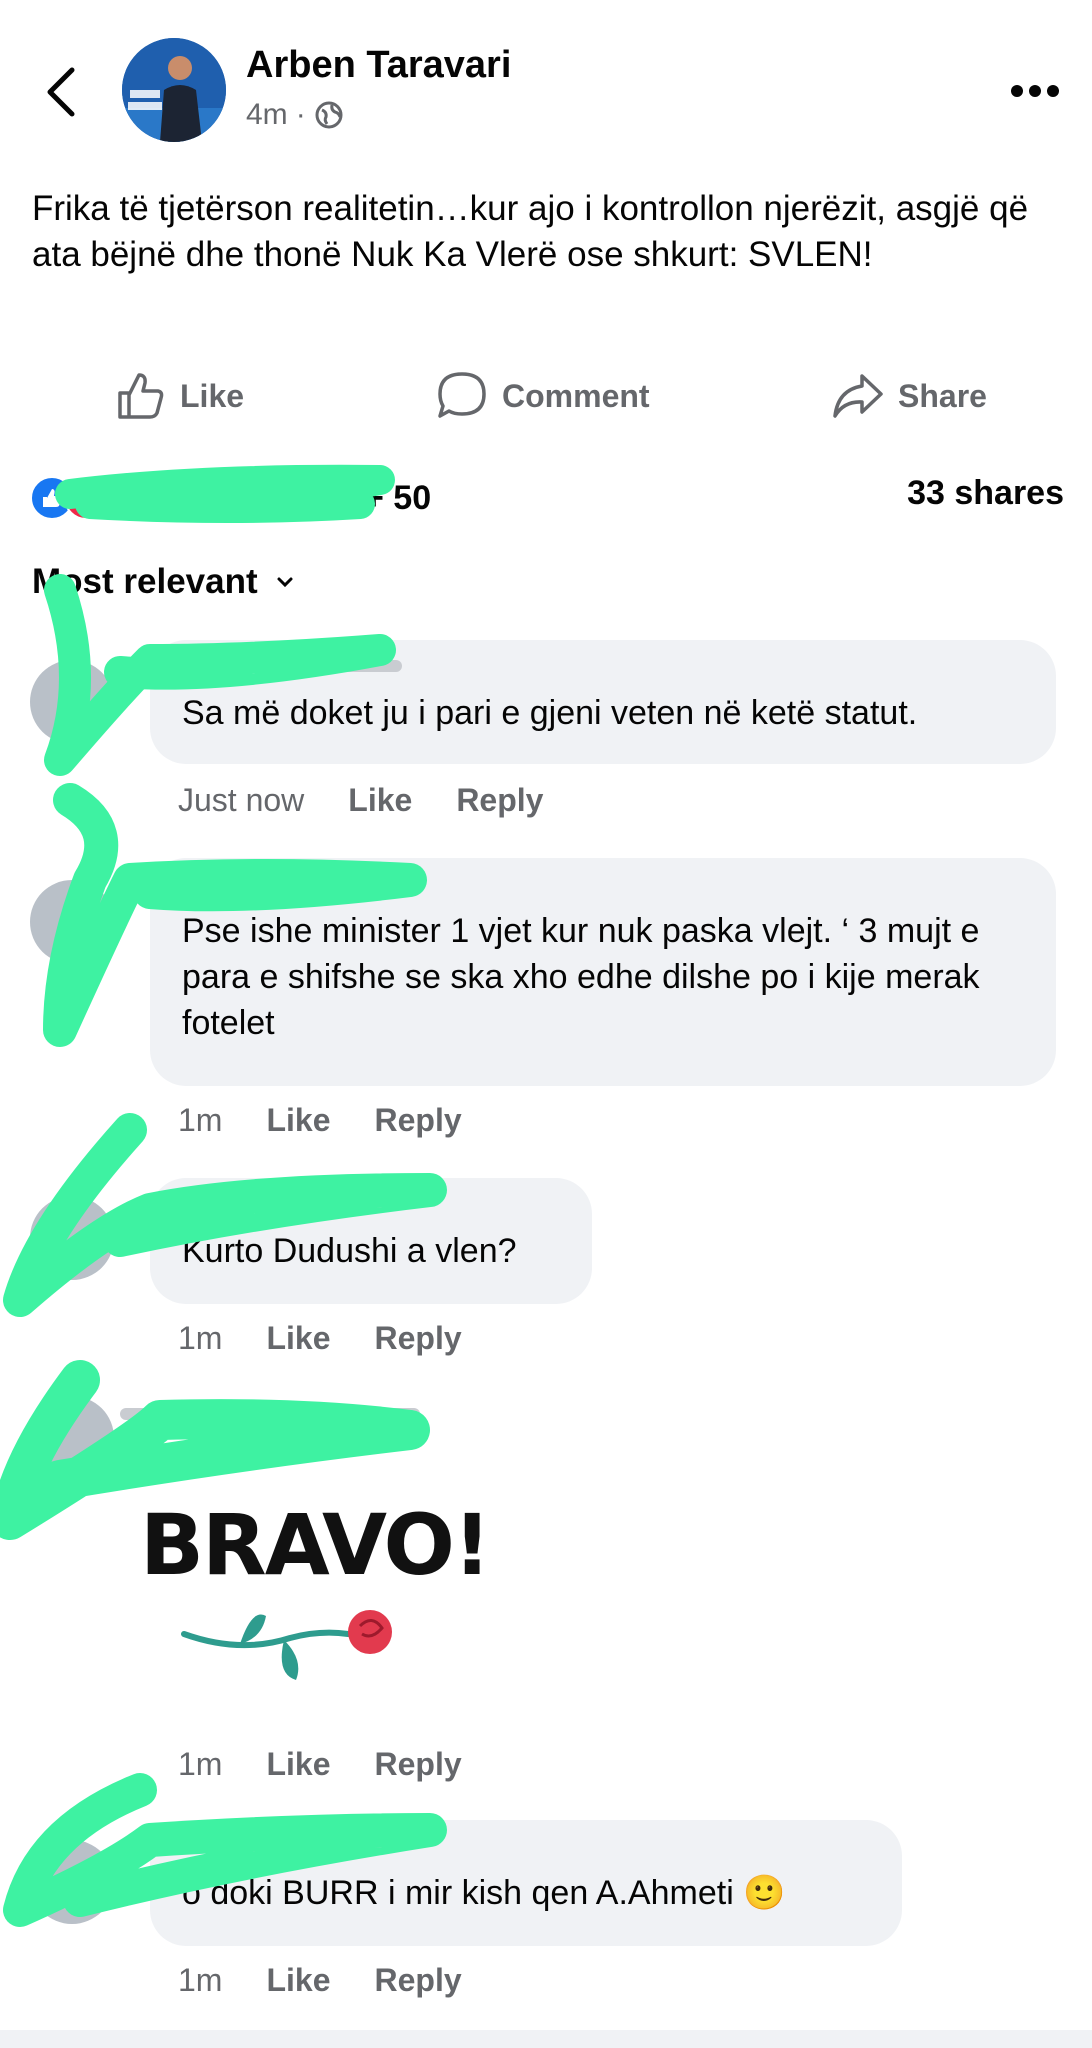 Image resolution: width=1092 pixels, height=2048 pixels. What do you see at coordinates (378, 65) in the screenshot?
I see `author-name: Arben Taravari` at bounding box center [378, 65].